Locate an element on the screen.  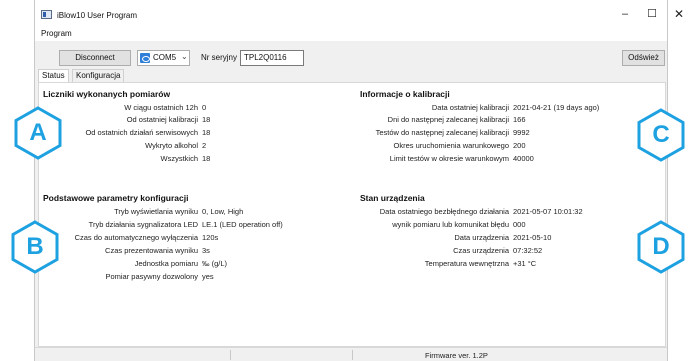
serial-field: TPL2Q0116 is located at coordinates (272, 58).